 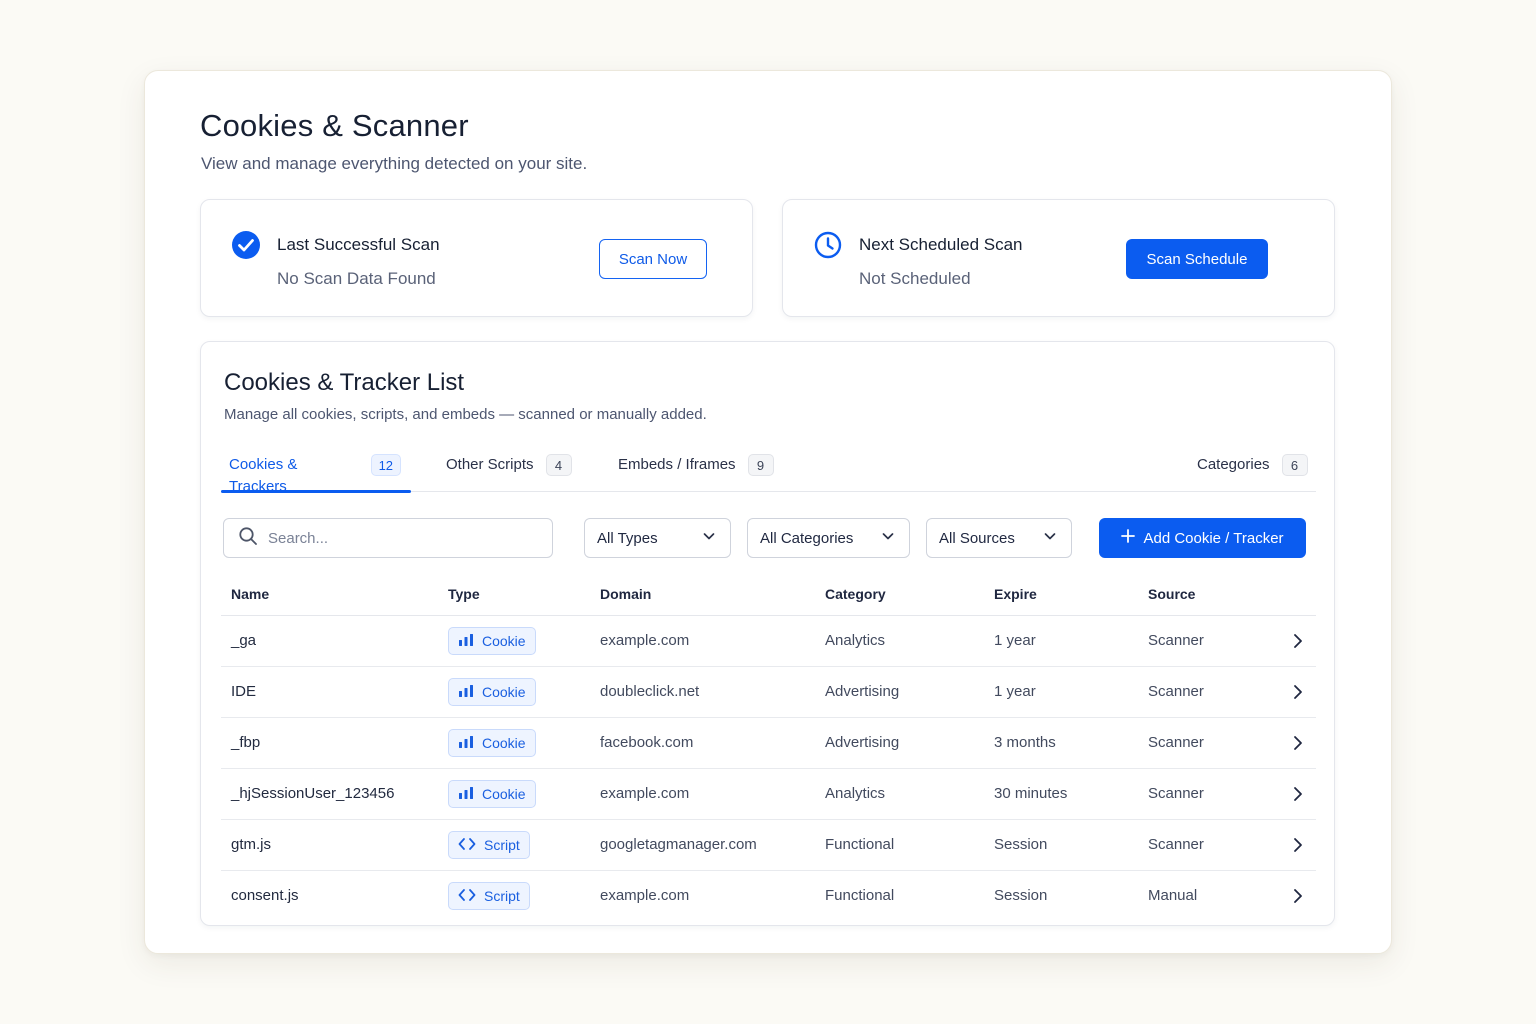 I want to click on tab-embeds-iframes: Embeds / Iframes 9, so click(x=696, y=471).